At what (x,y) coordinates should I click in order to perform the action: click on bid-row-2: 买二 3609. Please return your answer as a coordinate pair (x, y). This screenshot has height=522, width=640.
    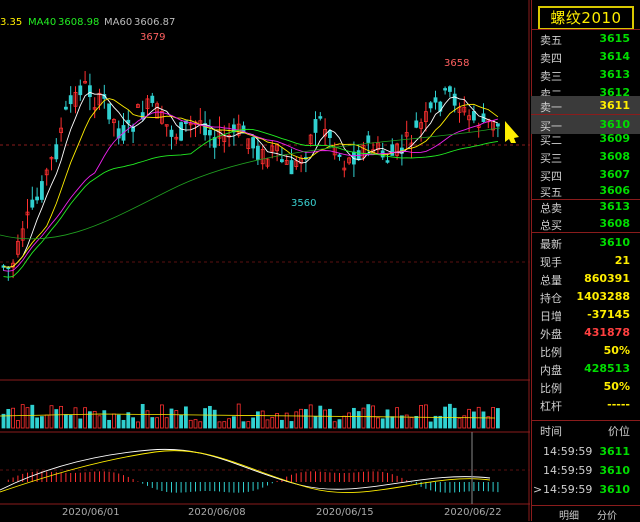
    Looking at the image, I should click on (585, 139).